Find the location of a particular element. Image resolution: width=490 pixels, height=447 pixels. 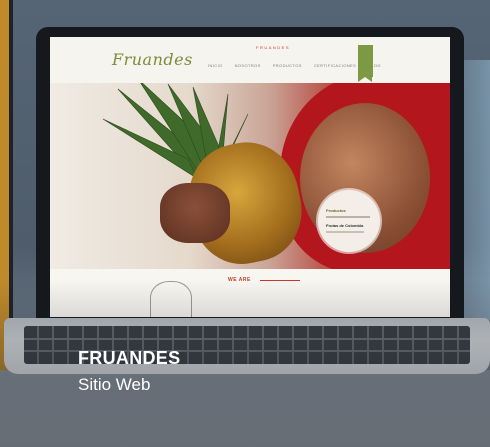

site-nav-item: INICIO is located at coordinates (215, 65).